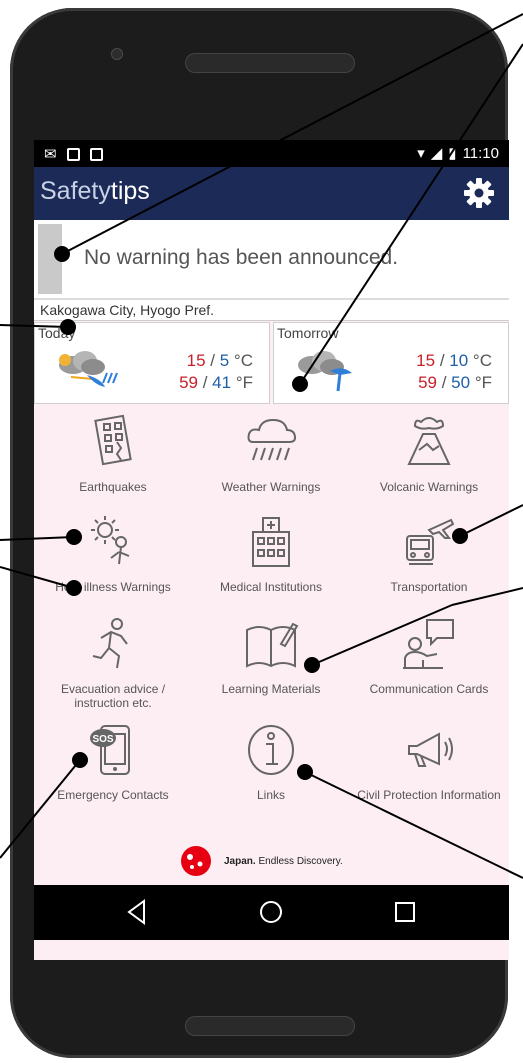 This screenshot has width=523, height=1063. Describe the element at coordinates (137, 912) in the screenshot. I see `back-icon` at that location.